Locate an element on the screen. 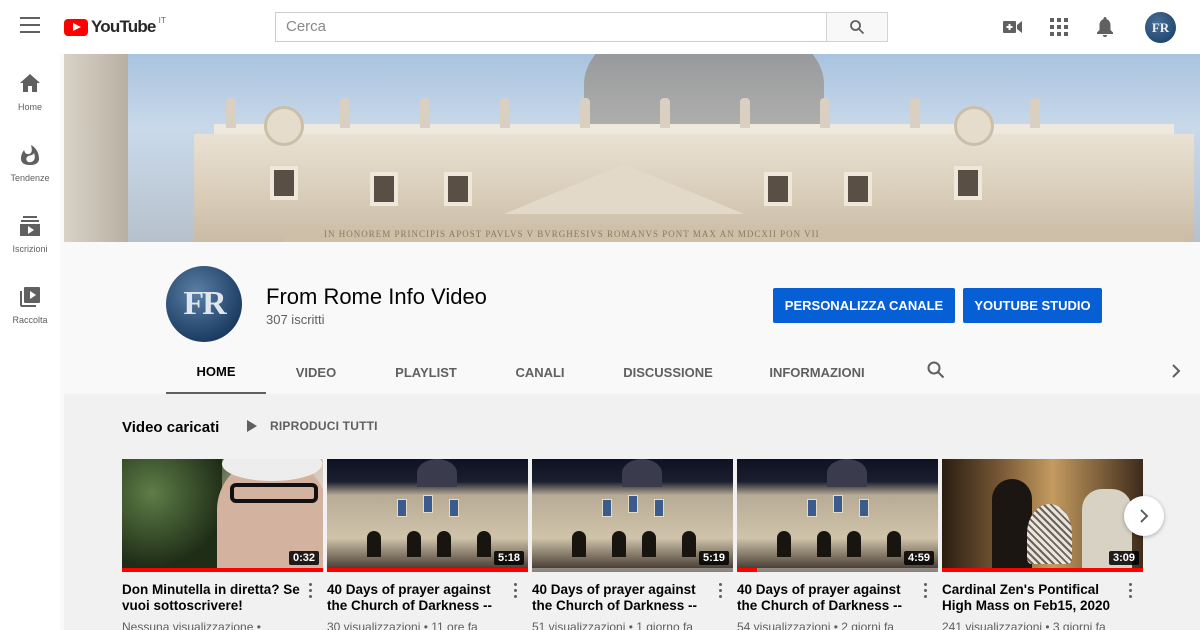 The image size is (1200, 630). sidebar-item-trending: Tendenze is located at coordinates (30, 165).